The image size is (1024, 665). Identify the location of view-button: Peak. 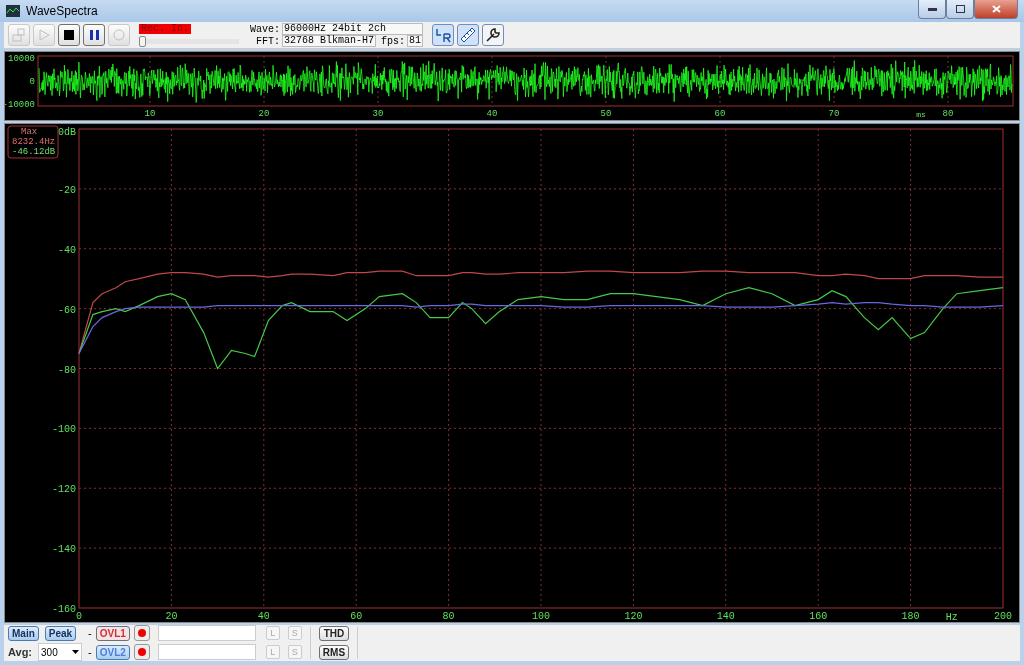
(60, 633).